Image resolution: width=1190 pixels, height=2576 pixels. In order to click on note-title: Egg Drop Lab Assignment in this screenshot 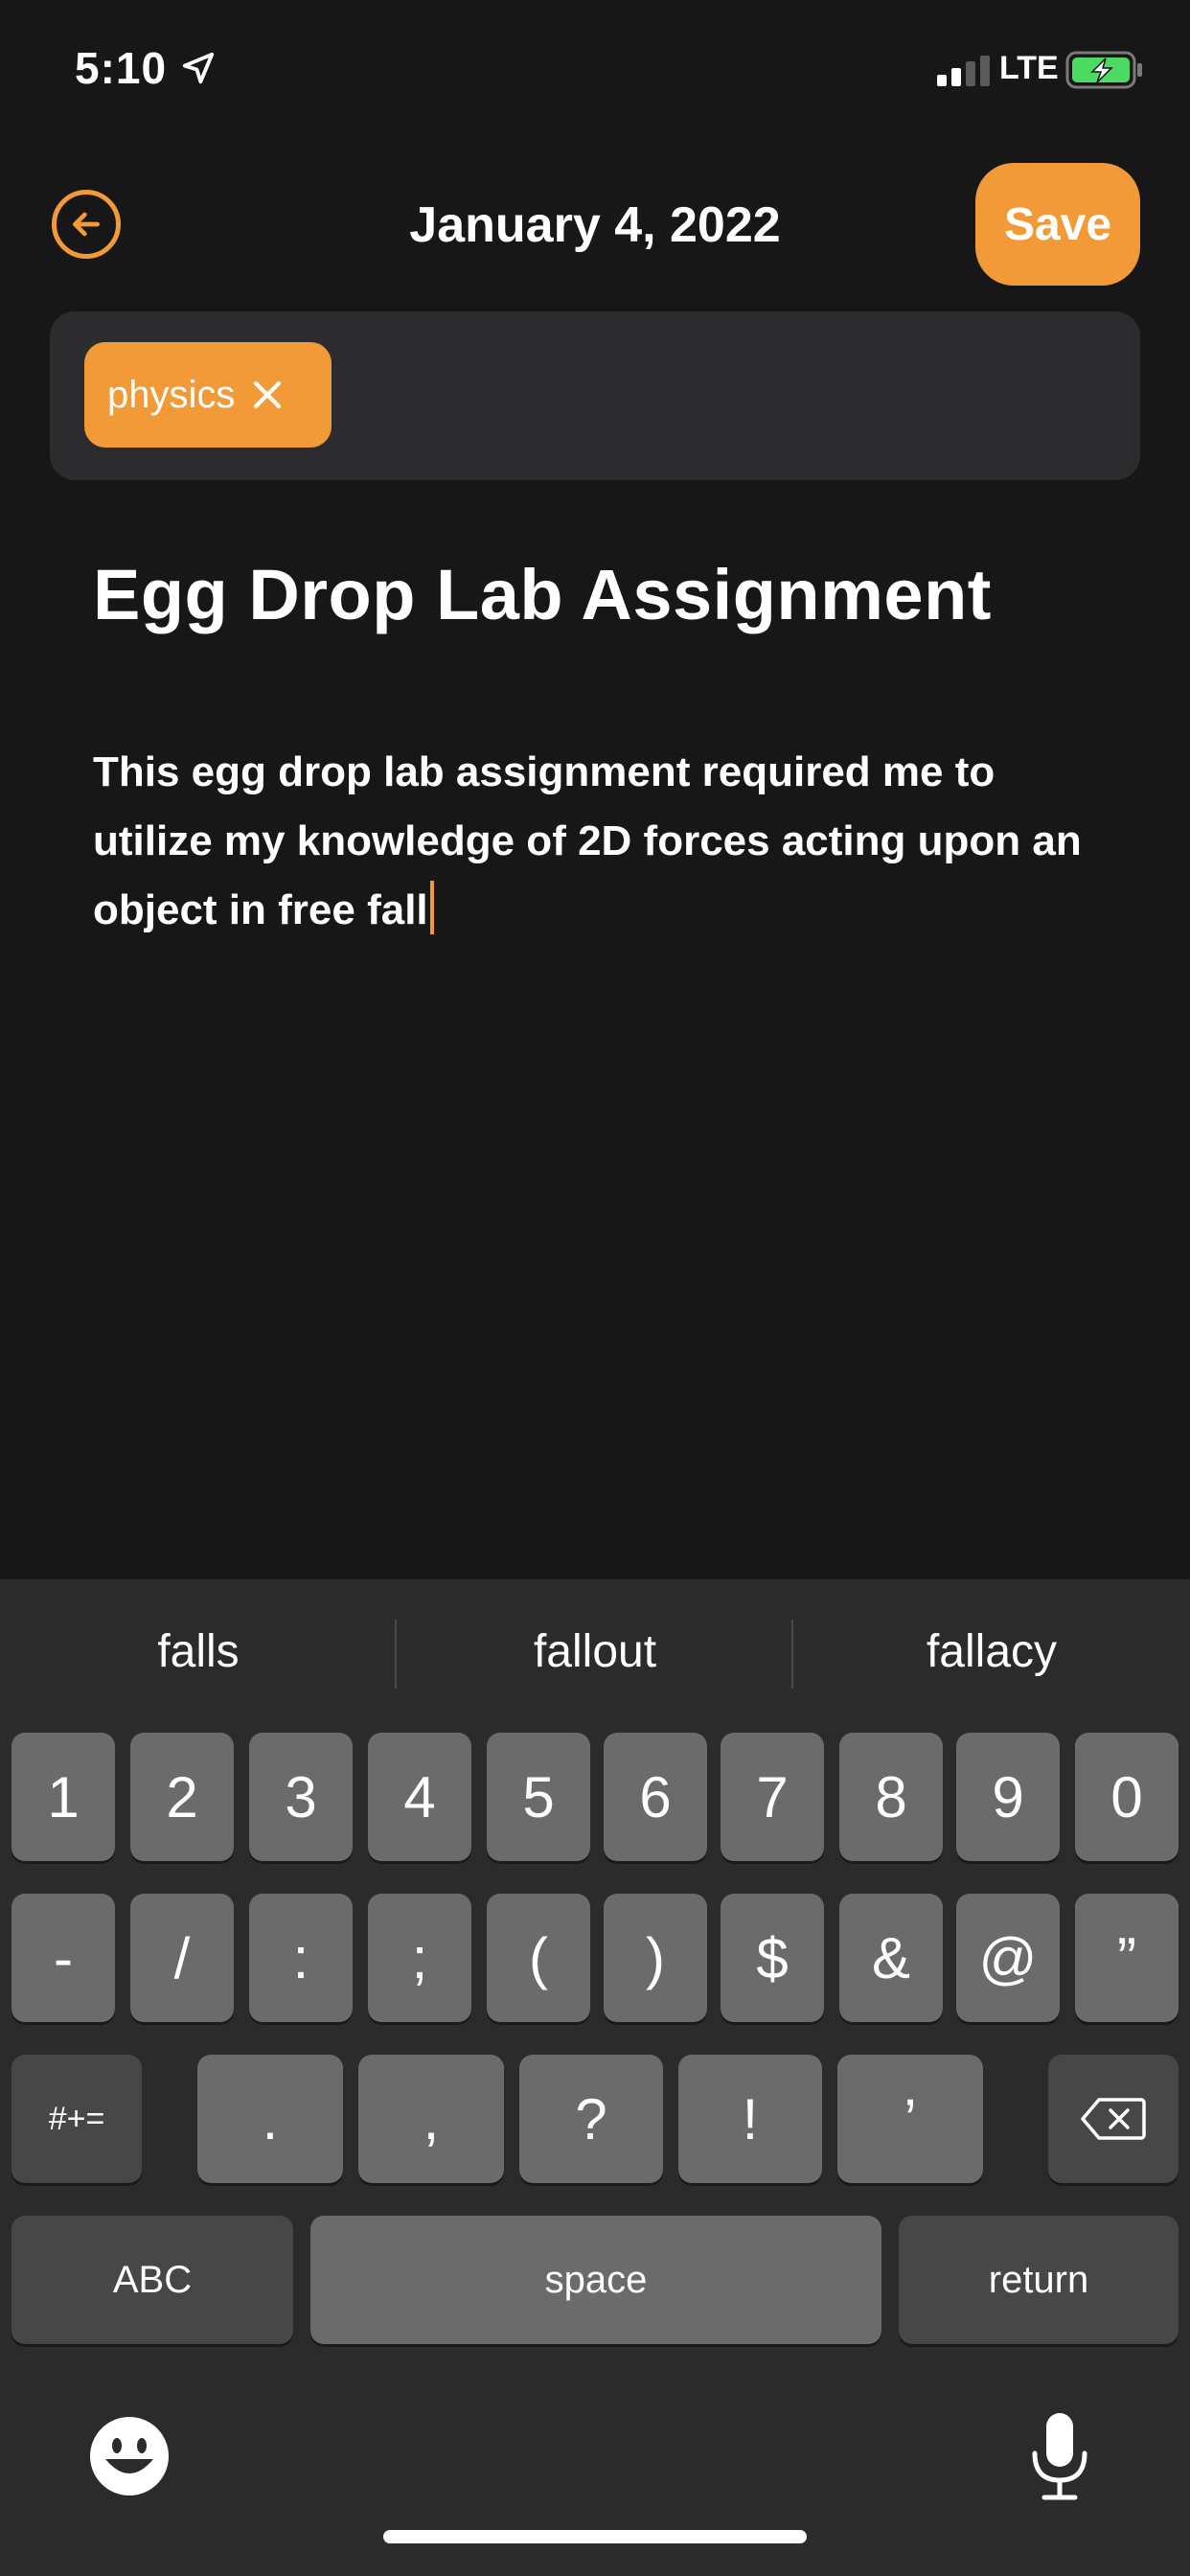, I will do `click(543, 594)`.